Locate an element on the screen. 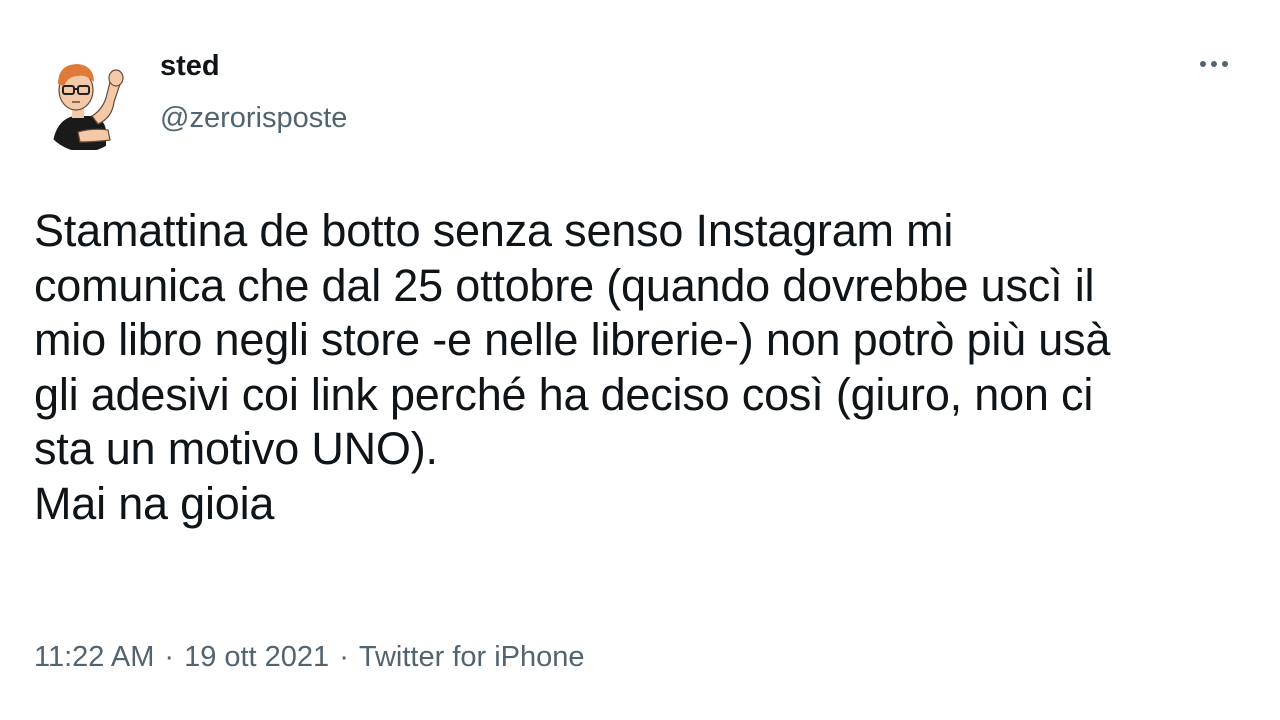 This screenshot has height=720, width=1280. tweet-metadata: 11:22 AM · 19 ott 2021 · Twitter for iPhone is located at coordinates (309, 657).